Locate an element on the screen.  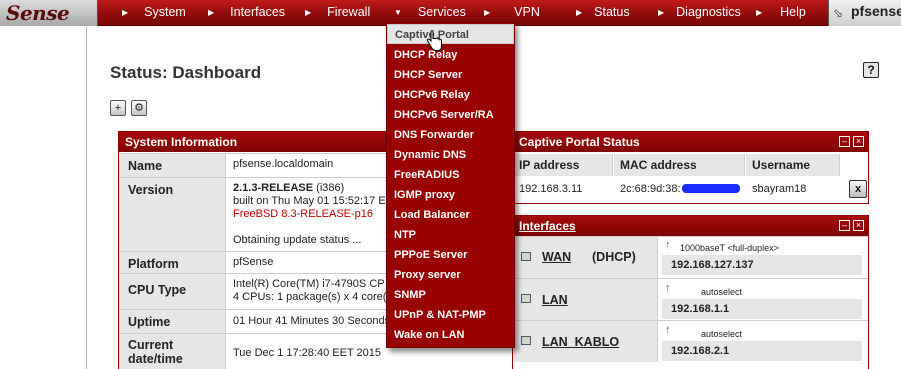
interface-name-cell: WAN (DHCP) is located at coordinates (585, 257).